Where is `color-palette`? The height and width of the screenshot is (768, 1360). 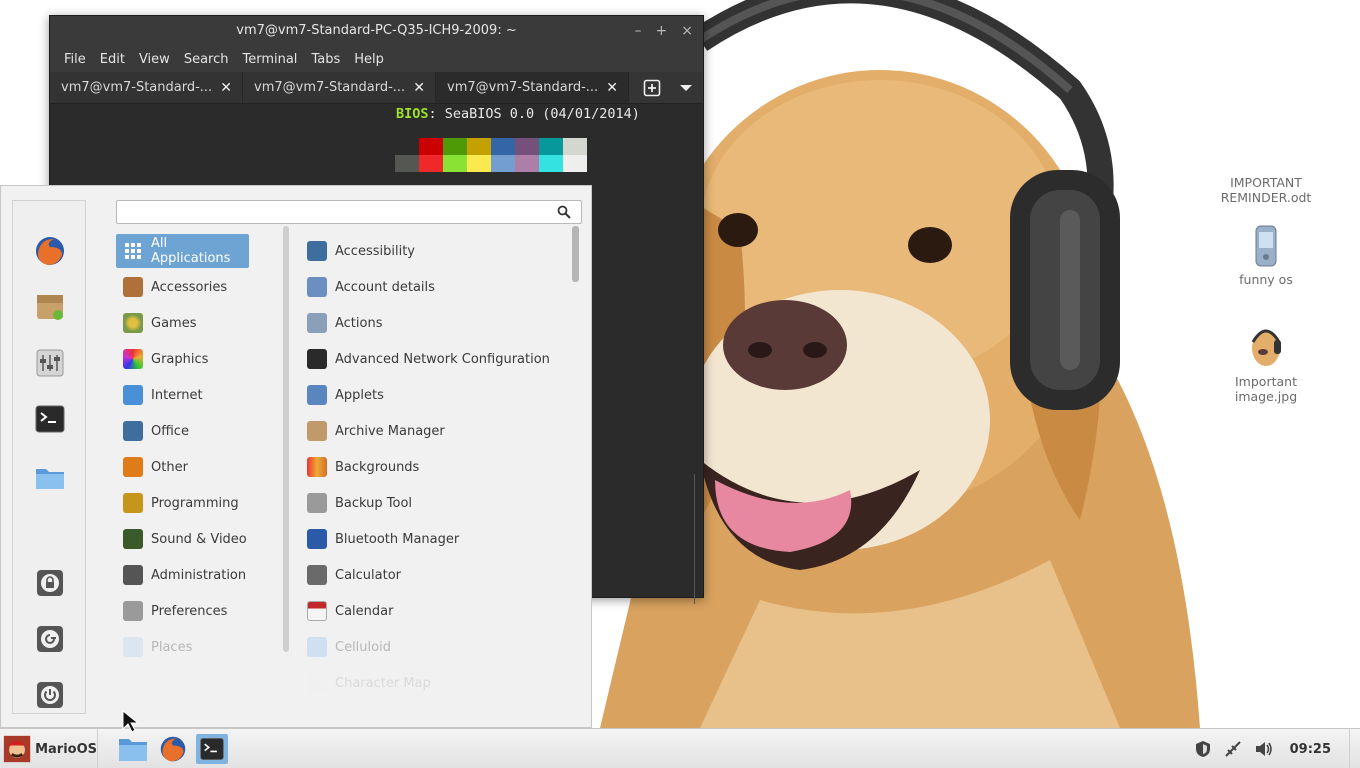 color-palette is located at coordinates (491, 155).